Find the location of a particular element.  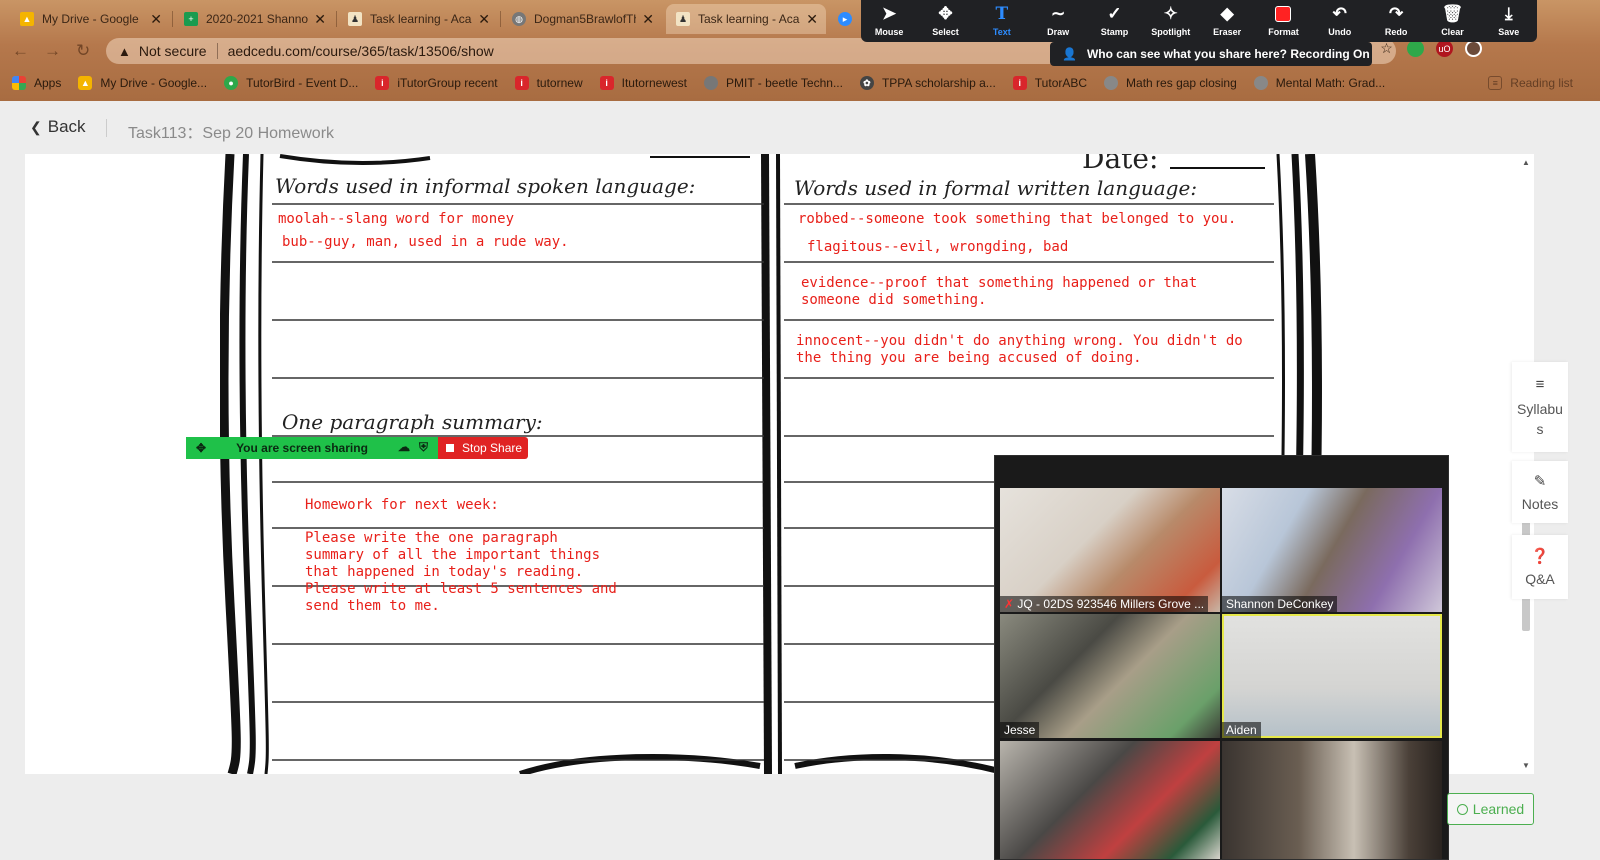

tab-dogman: ◍ Dogman5BrawlofTh ✕ is located at coordinates (582, 19).